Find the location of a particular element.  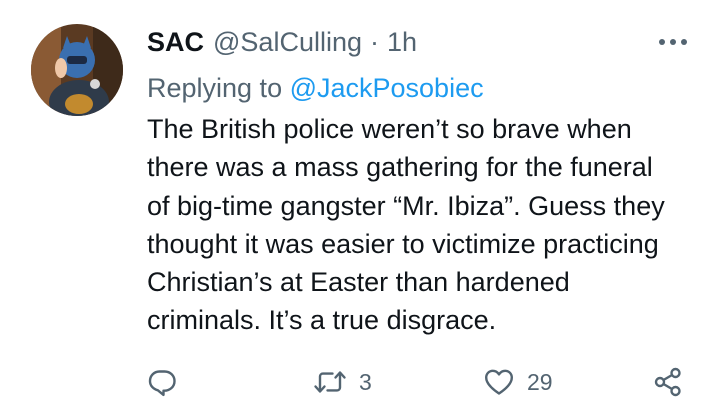

tweet-actions: 3 29 is located at coordinates (419, 382).